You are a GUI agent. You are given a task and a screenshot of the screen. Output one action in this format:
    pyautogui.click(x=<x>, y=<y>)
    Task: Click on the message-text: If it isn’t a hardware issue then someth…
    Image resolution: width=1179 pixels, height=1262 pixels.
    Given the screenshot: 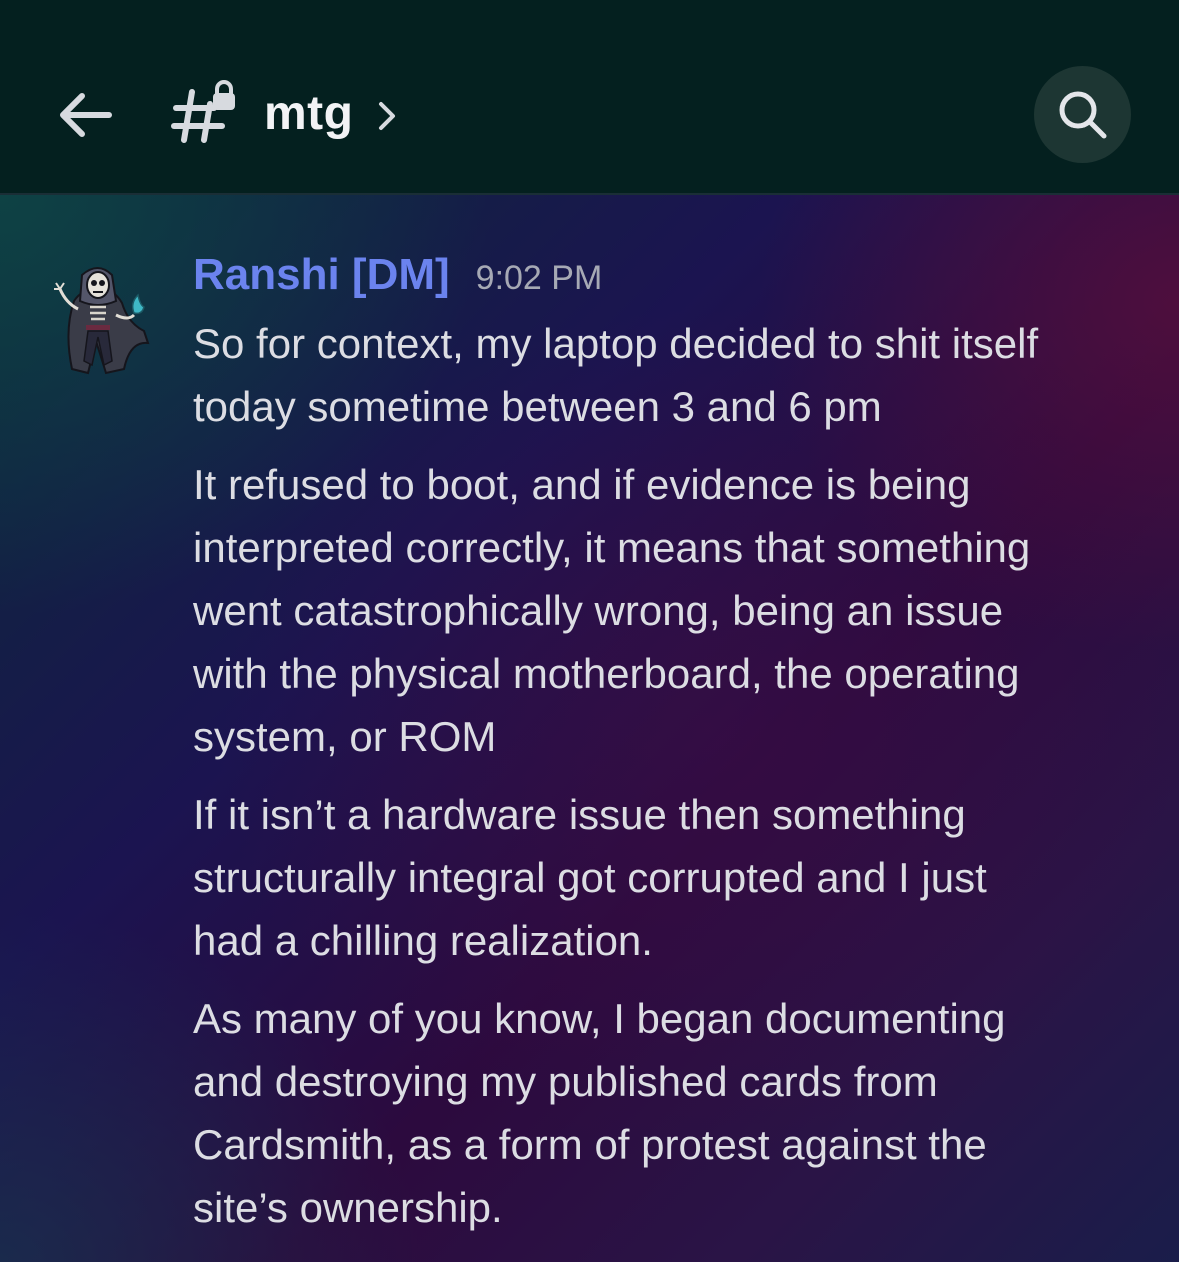 What is the action you would take?
    pyautogui.click(x=673, y=877)
    